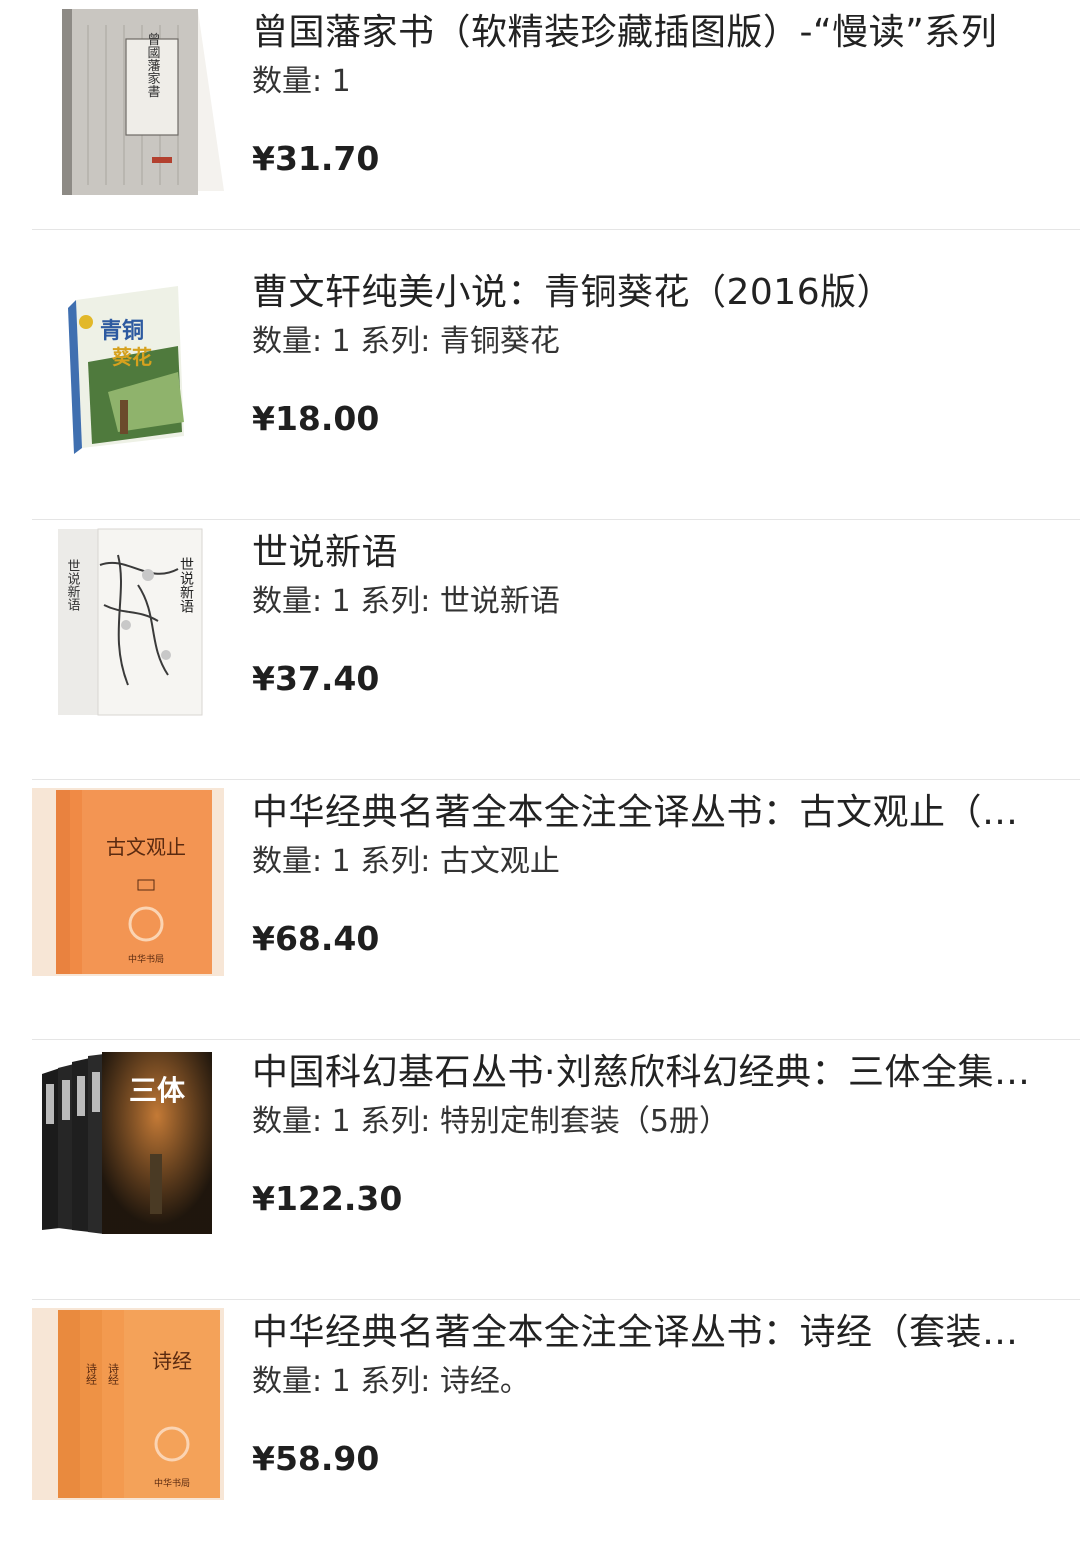 This screenshot has height=1560, width=1080. I want to click on product-title: 中国科幻基石丛书·刘慈欣科幻经典：三体全集（套装共5册）, so click(646, 1073).